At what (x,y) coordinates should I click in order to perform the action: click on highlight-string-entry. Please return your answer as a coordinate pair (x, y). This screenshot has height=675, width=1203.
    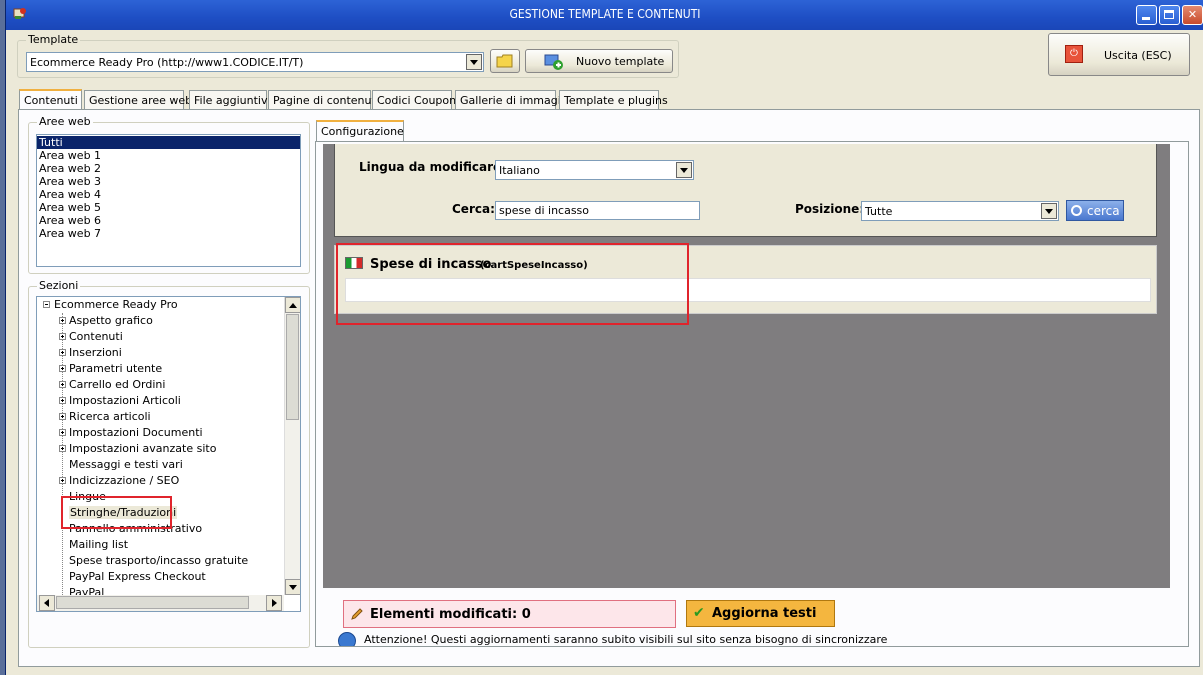
    Looking at the image, I should click on (512, 284).